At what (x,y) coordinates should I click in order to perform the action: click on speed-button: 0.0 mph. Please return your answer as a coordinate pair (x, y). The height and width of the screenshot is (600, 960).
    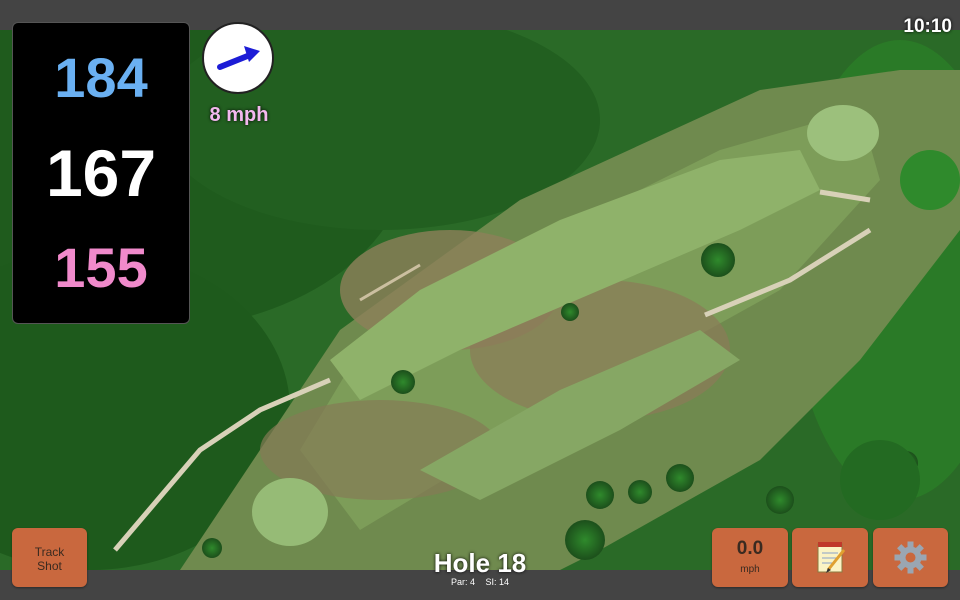
    Looking at the image, I should click on (750, 557).